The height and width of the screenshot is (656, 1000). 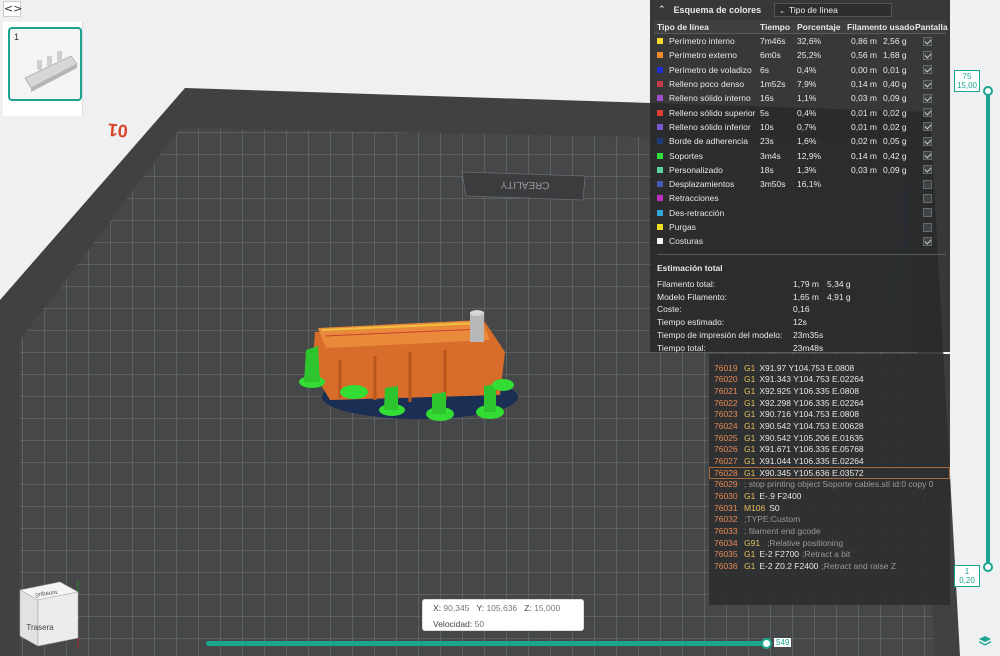 I want to click on gcode-line-number: 76028, so click(x=726, y=472).